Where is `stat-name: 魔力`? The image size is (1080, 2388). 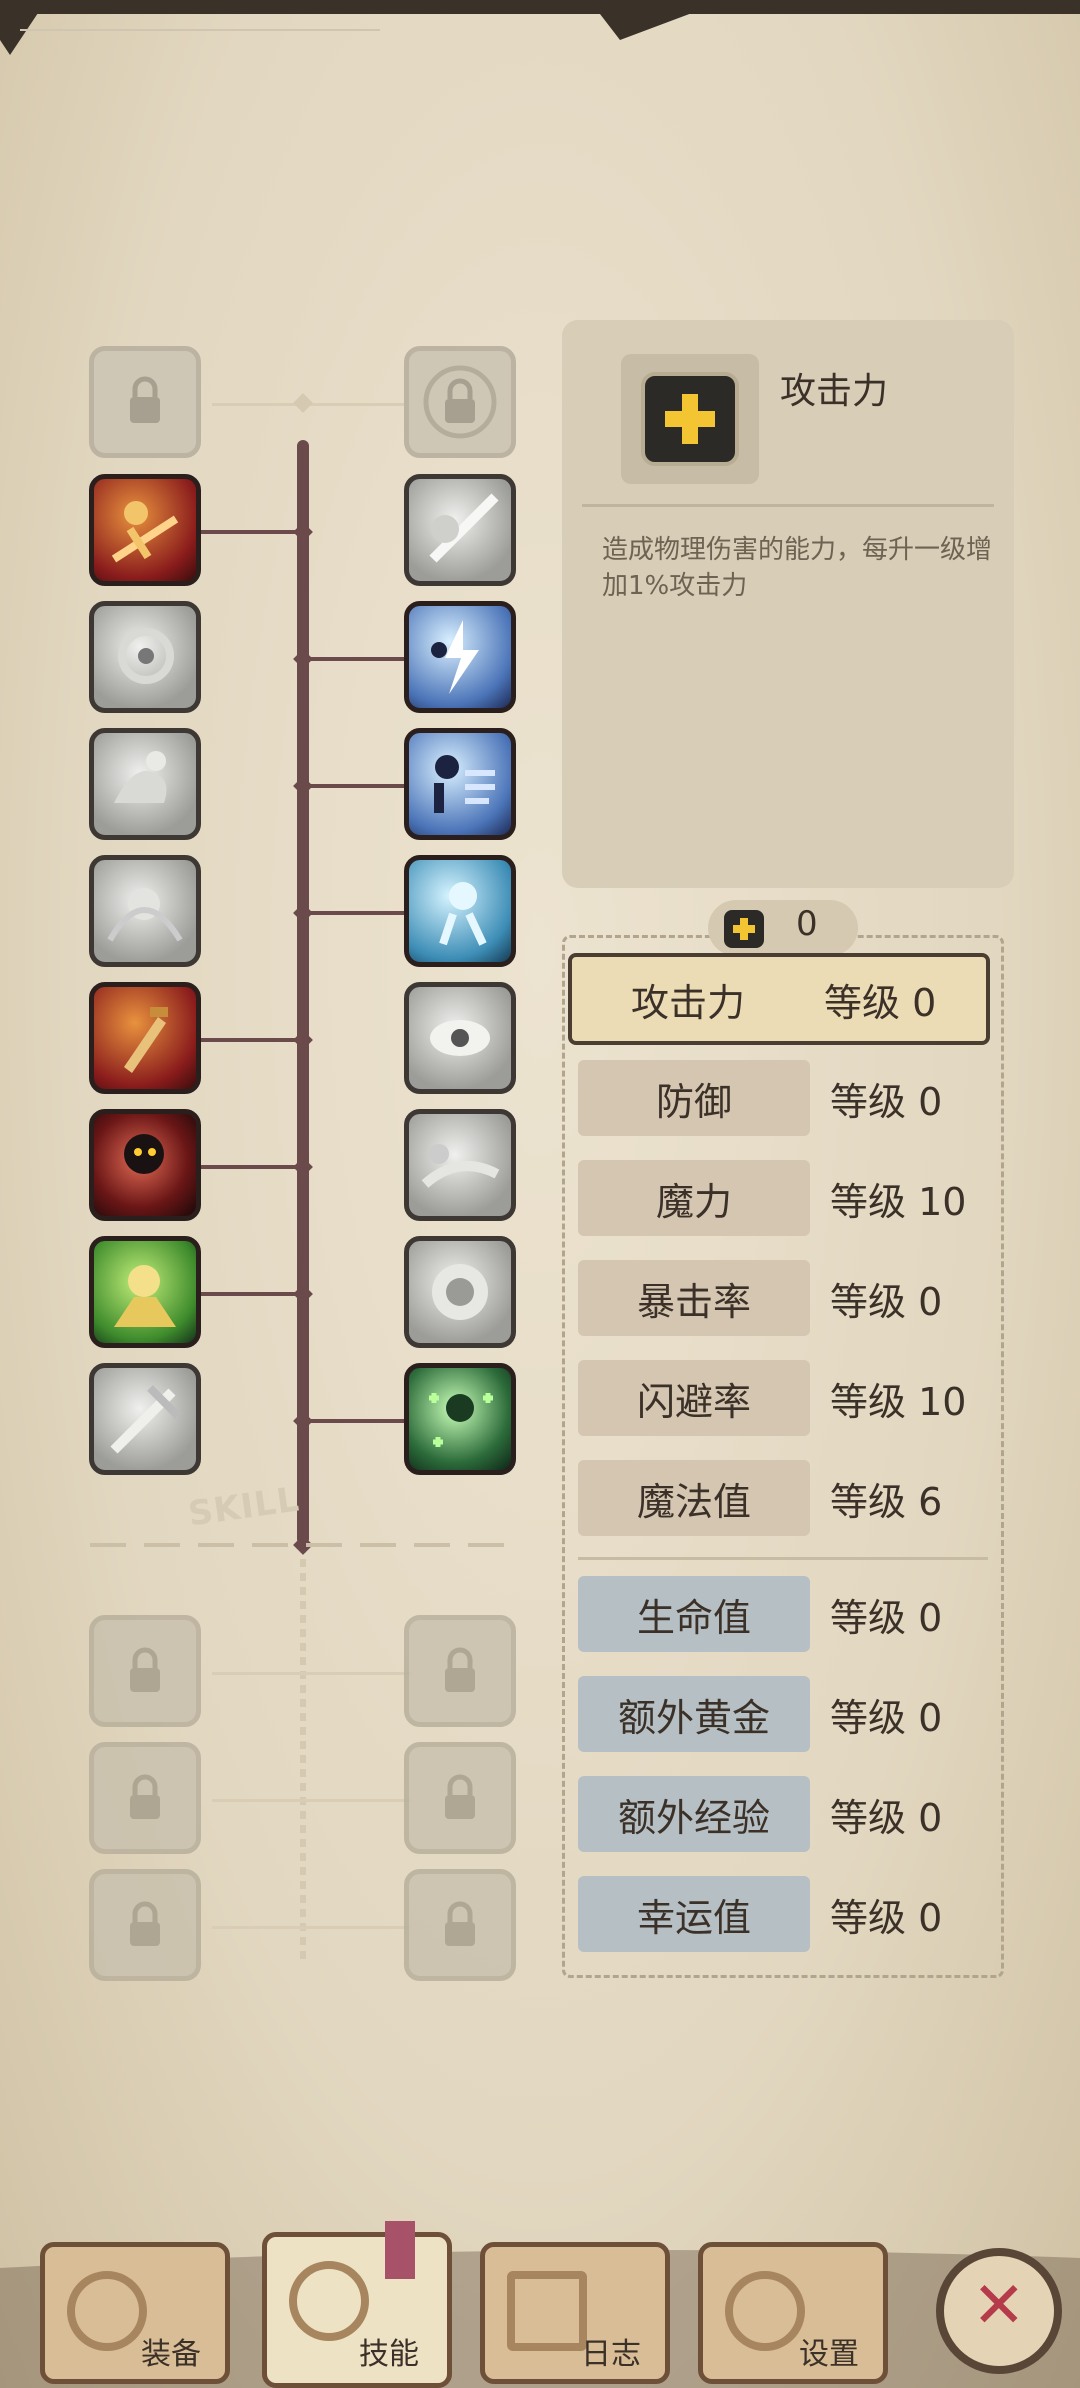
stat-name: 魔力 is located at coordinates (694, 1198).